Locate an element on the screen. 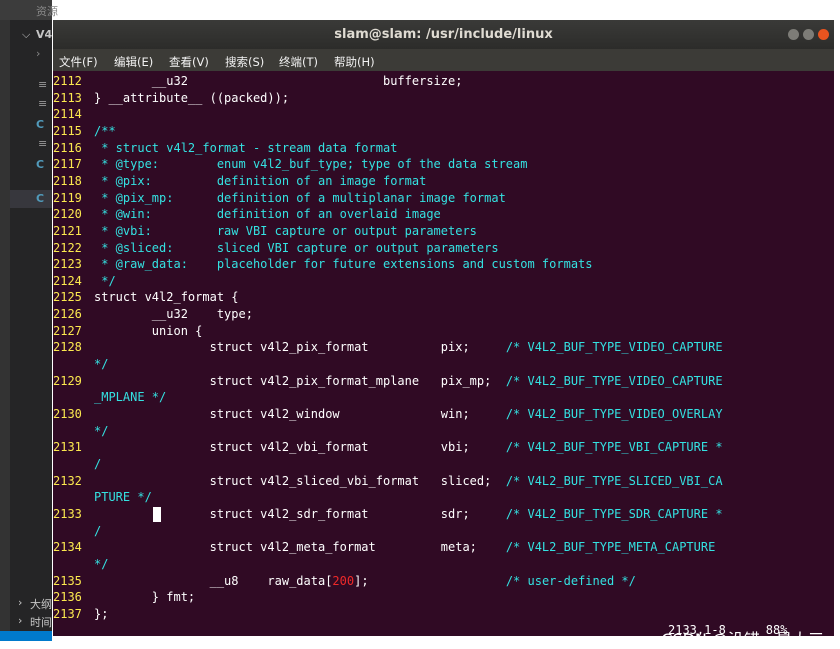 The height and width of the screenshot is (649, 840). code-token: /** is located at coordinates (105, 130).